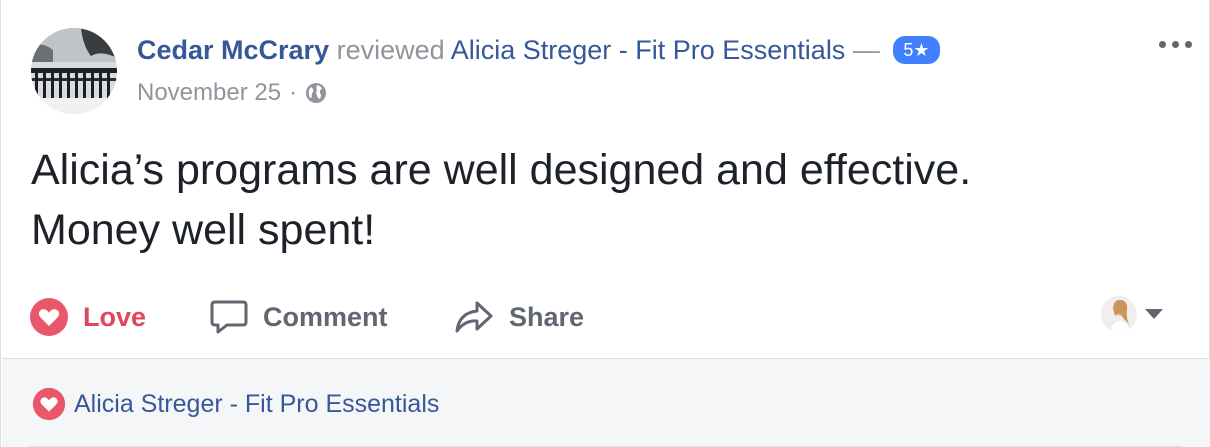  What do you see at coordinates (49, 404) in the screenshot?
I see `love-reaction-icon` at bounding box center [49, 404].